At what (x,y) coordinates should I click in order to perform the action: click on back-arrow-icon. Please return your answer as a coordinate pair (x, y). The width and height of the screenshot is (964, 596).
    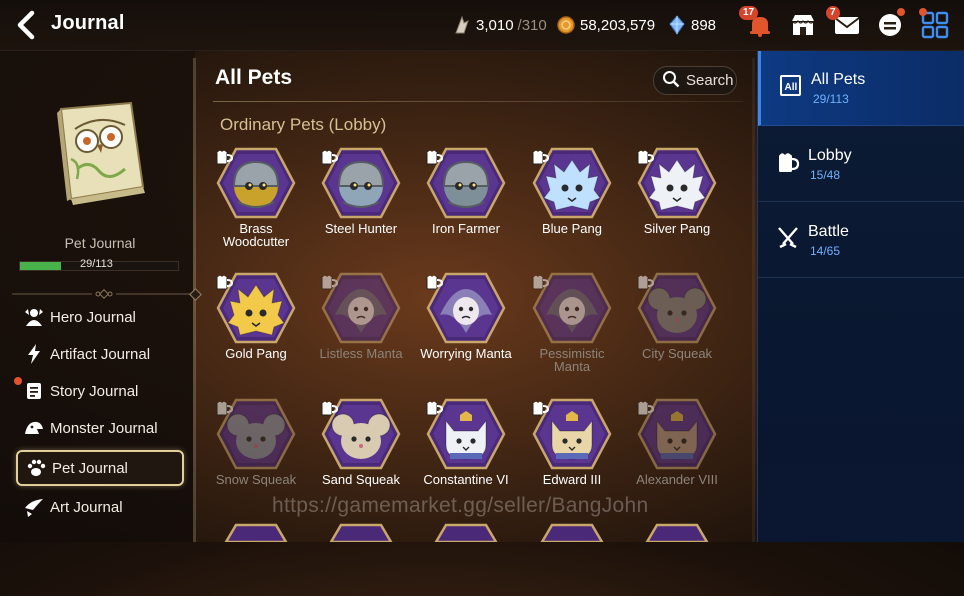
    Looking at the image, I should click on (28, 25).